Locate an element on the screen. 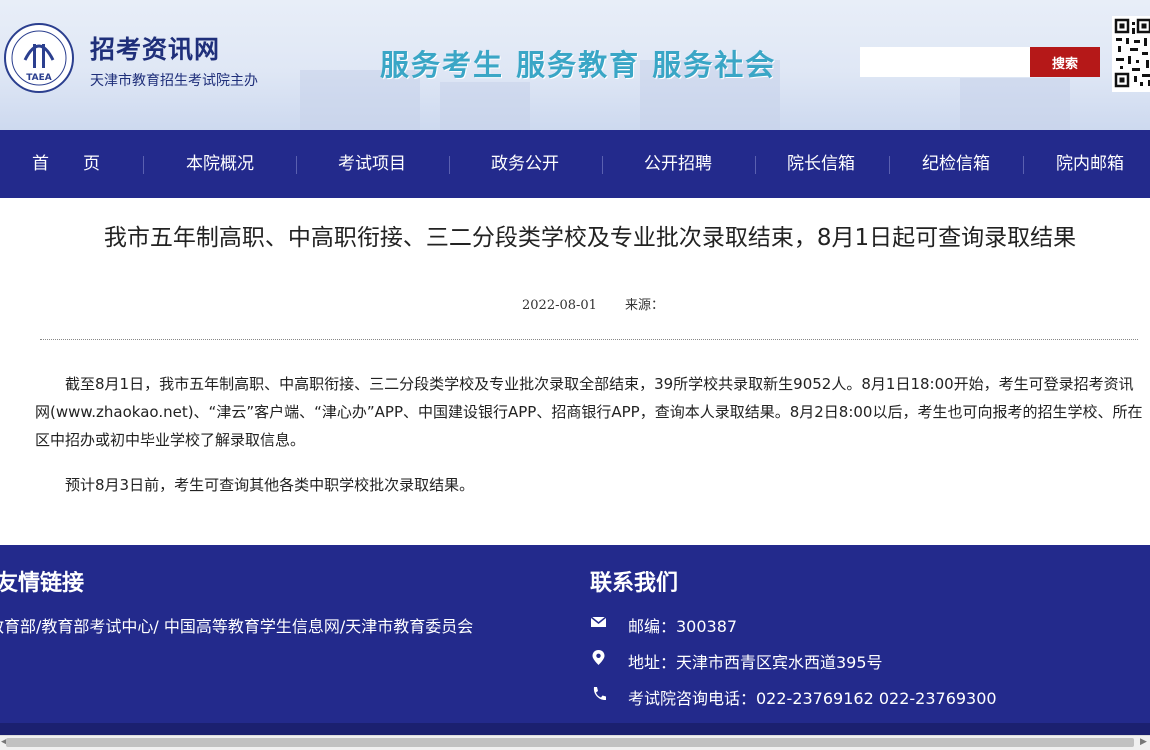  title-divider is located at coordinates (589, 339).